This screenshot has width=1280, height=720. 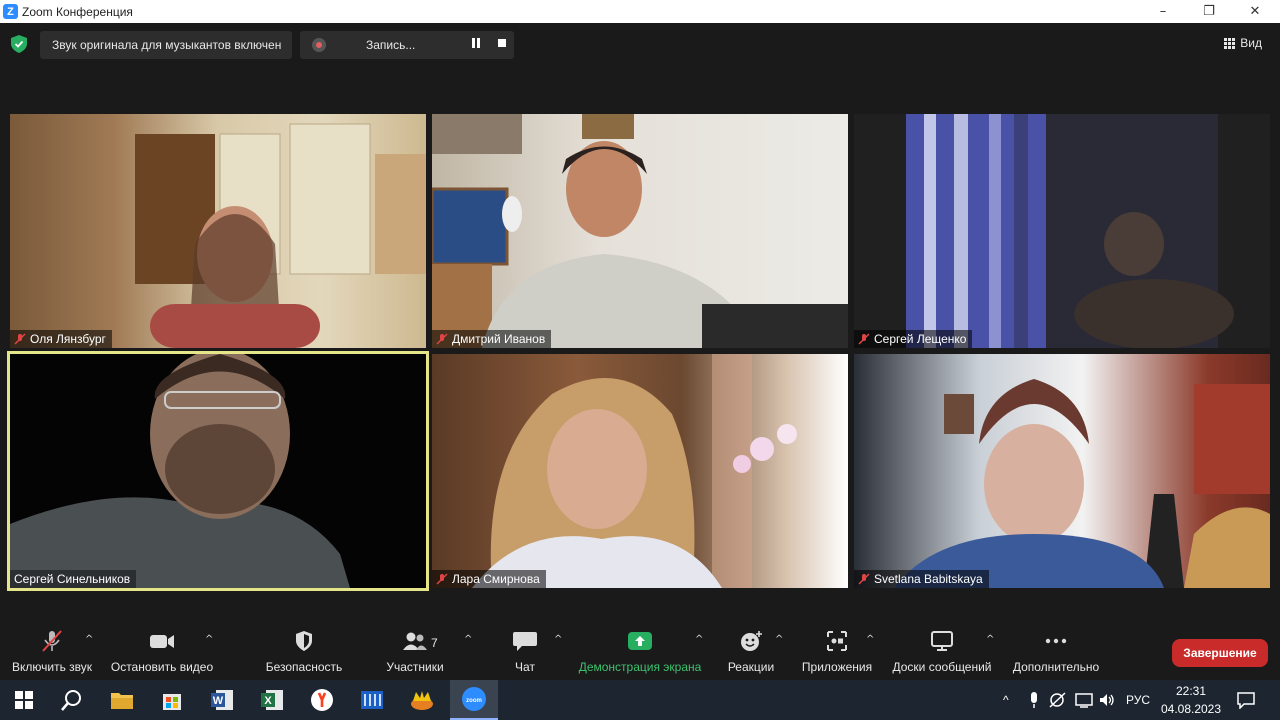 I want to click on video-options-caret: ^, so click(x=210, y=639).